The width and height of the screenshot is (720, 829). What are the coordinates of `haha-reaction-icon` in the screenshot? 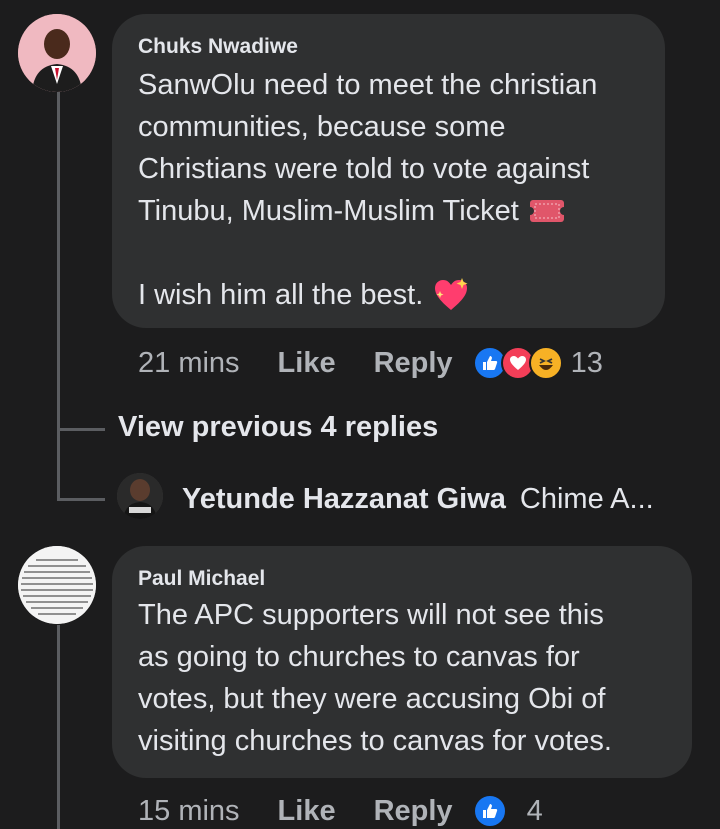 It's located at (545, 363).